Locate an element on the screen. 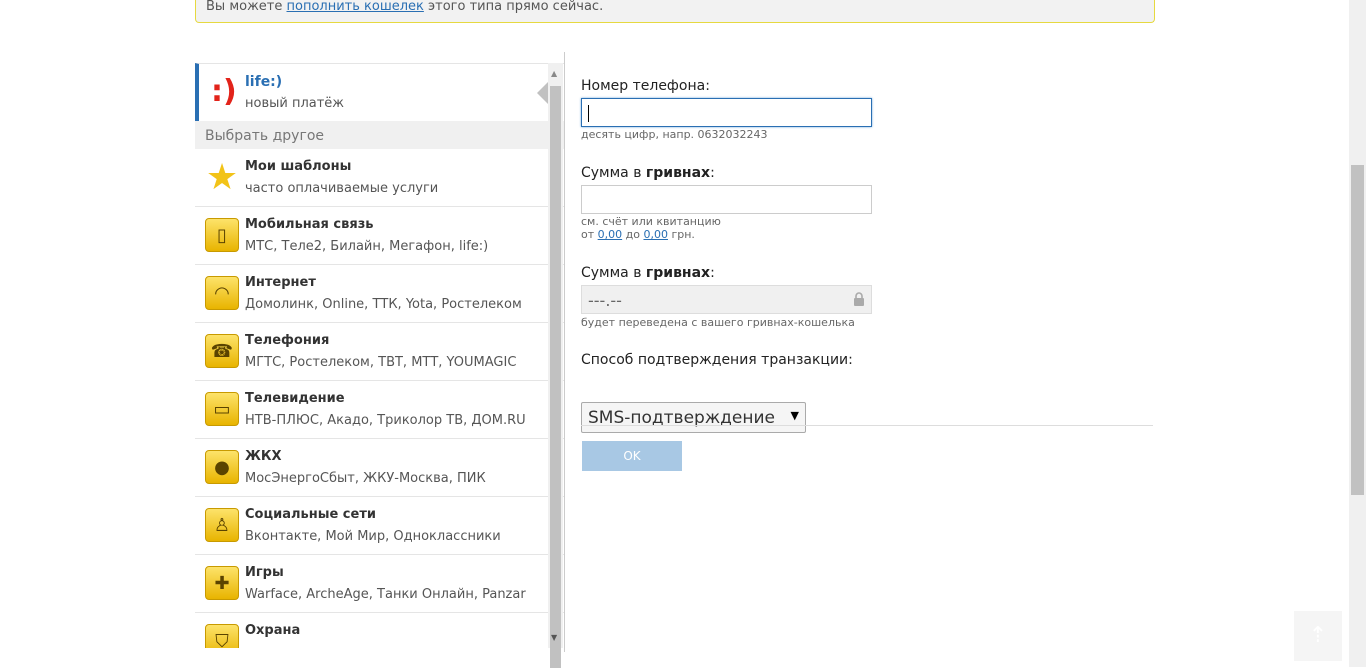  debit-label-currency: гривнах is located at coordinates (678, 273).